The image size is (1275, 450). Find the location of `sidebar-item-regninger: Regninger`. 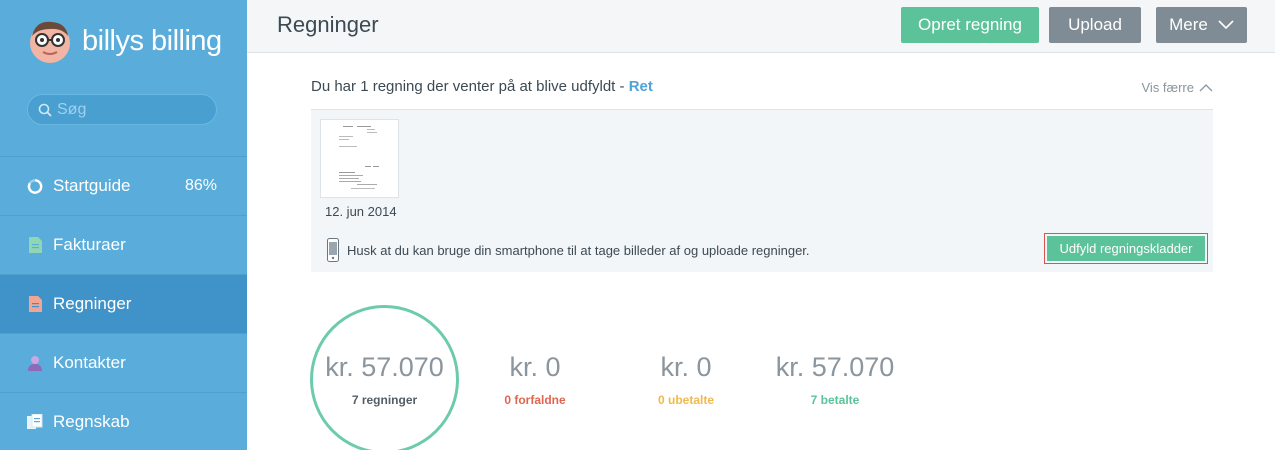

sidebar-item-regninger: Regninger is located at coordinates (123, 303).